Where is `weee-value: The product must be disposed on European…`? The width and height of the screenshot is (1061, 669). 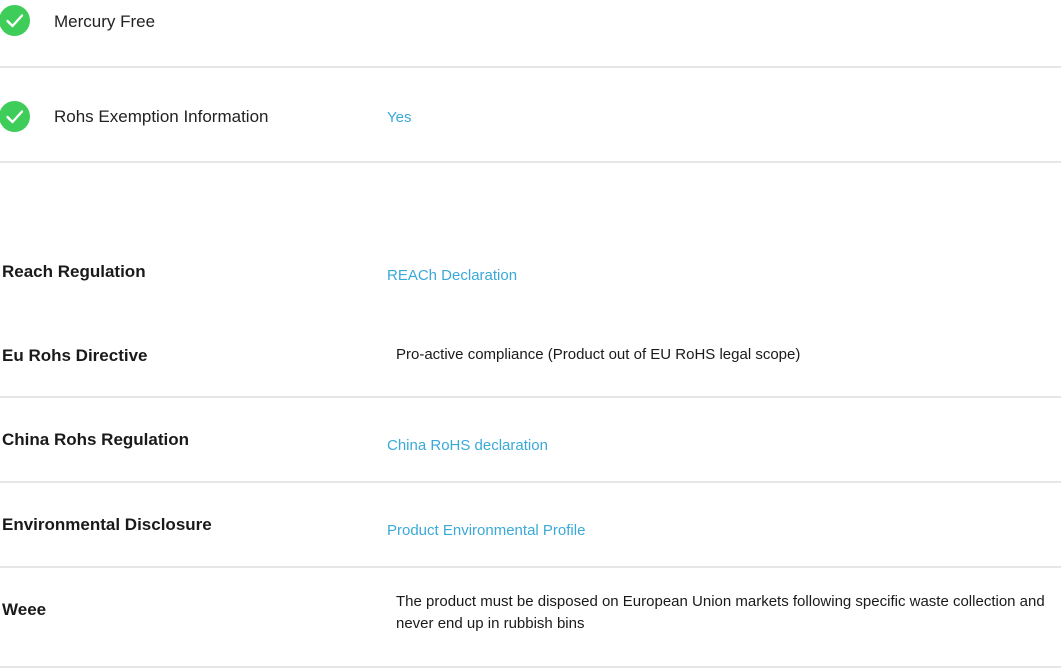
weee-value: The product must be disposed on European… is located at coordinates (720, 612).